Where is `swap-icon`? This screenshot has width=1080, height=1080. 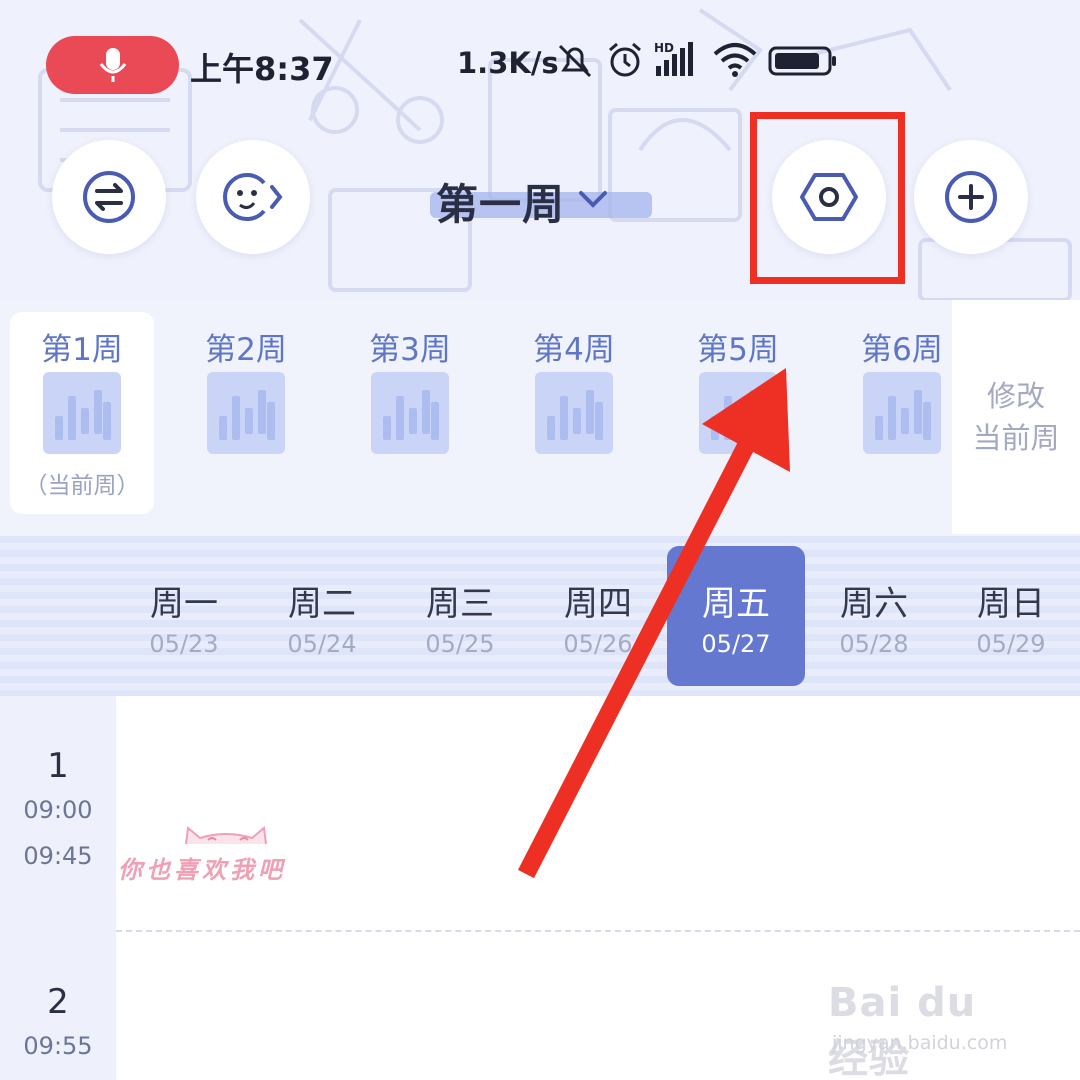
swap-icon is located at coordinates (109, 197).